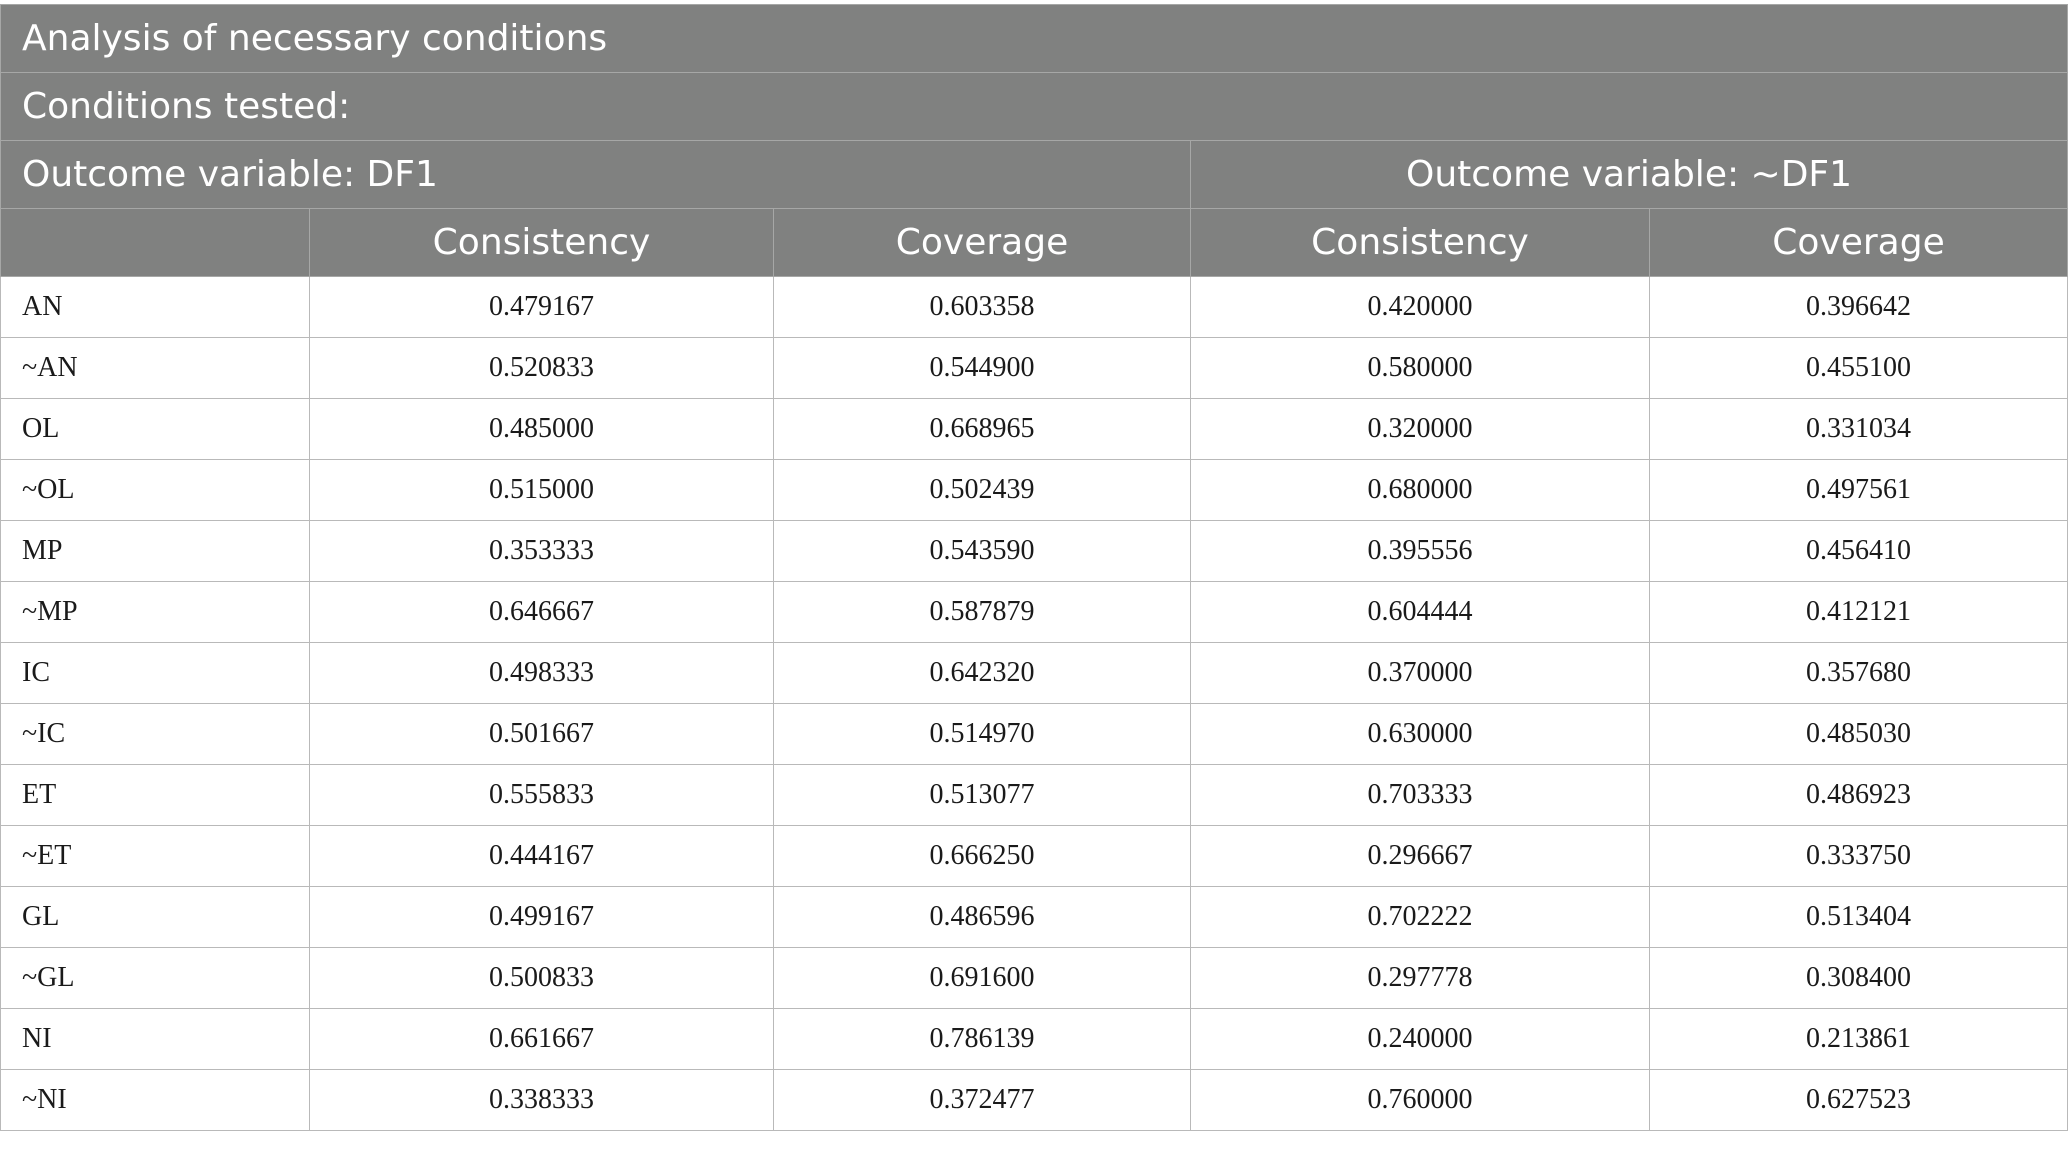 Image resolution: width=2068 pixels, height=1155 pixels. What do you see at coordinates (982, 1039) in the screenshot?
I see `coverage-df1-cell: 0.786139` at bounding box center [982, 1039].